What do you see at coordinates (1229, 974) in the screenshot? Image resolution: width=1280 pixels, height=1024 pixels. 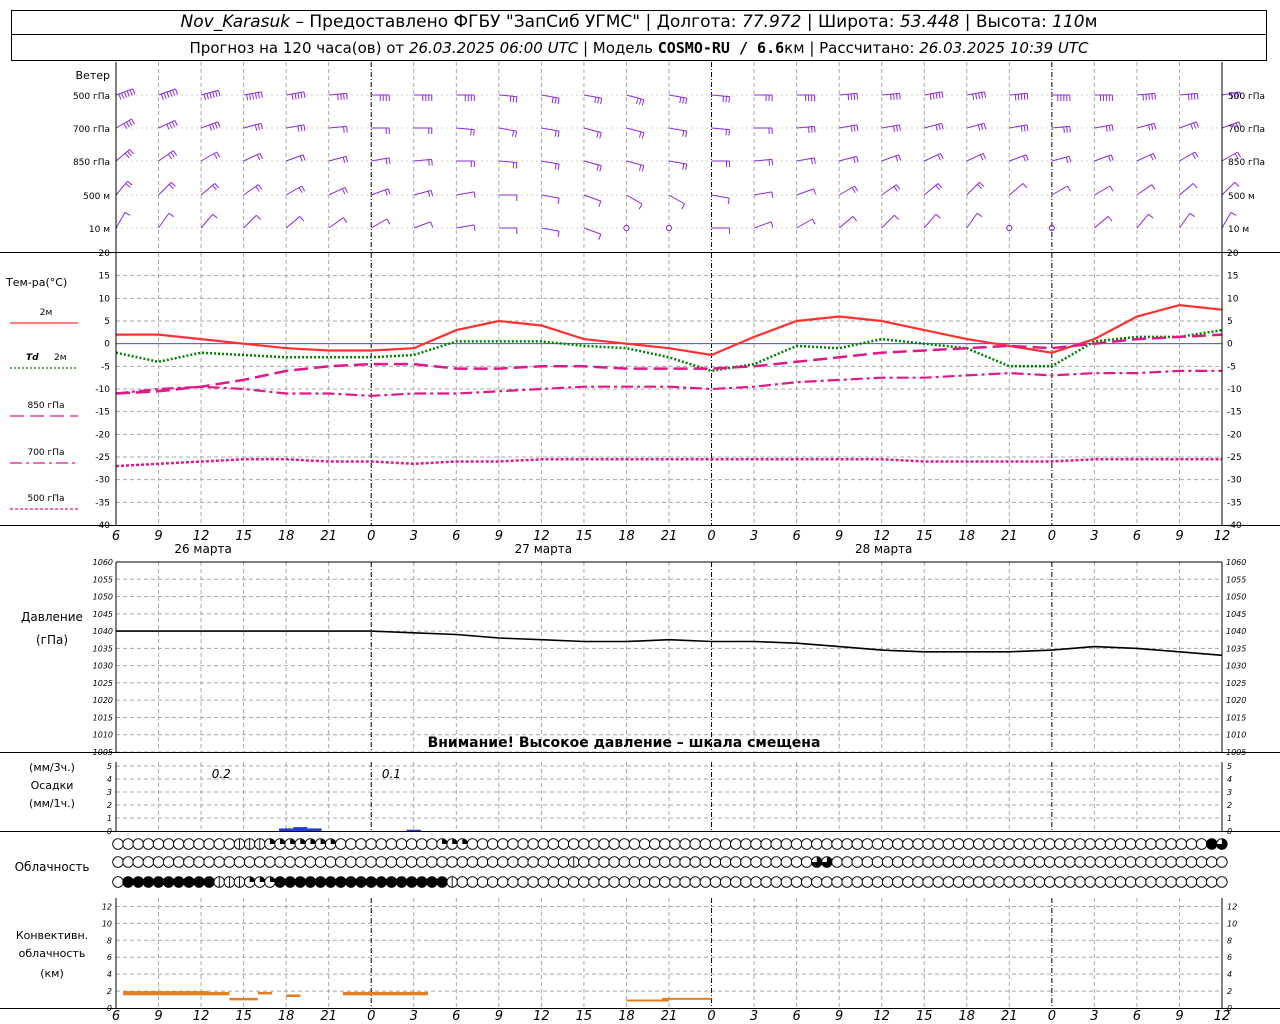 I see `conv-tick-right: 4` at bounding box center [1229, 974].